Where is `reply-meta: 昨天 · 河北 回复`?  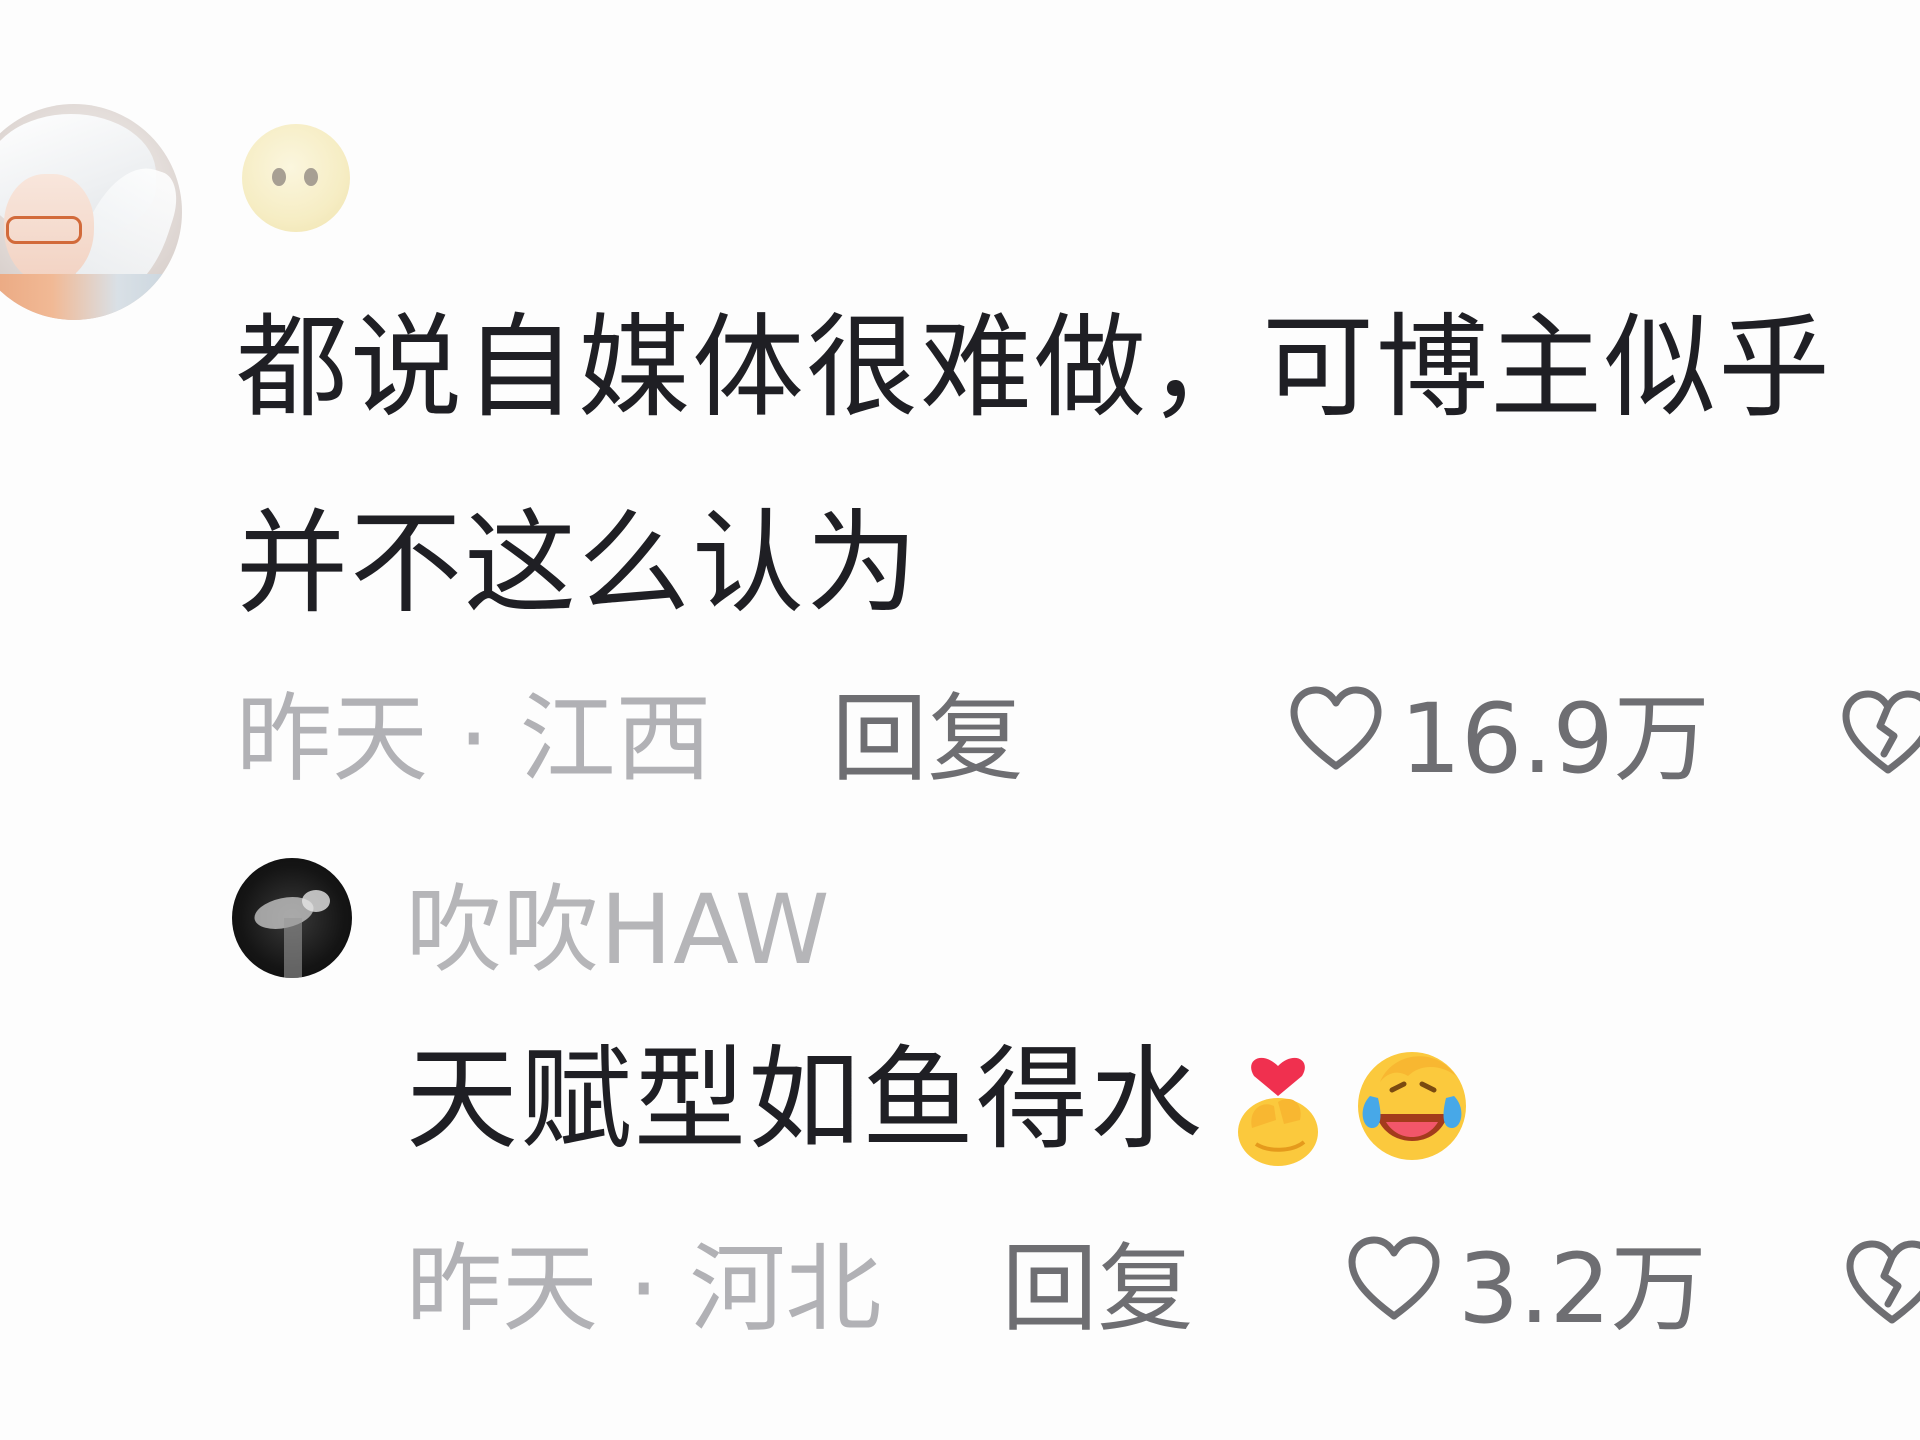
reply-meta: 昨天 · 河北 回复 is located at coordinates (800, 1281).